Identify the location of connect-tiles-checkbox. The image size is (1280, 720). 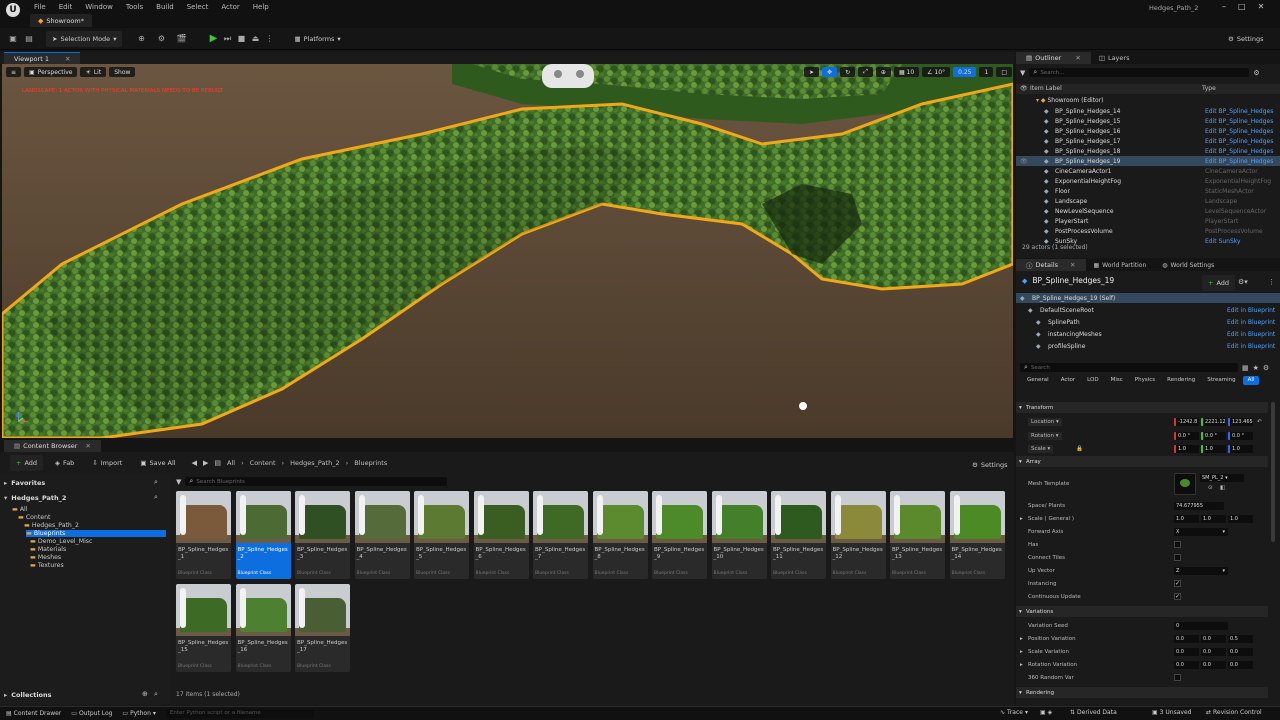
(1177, 557).